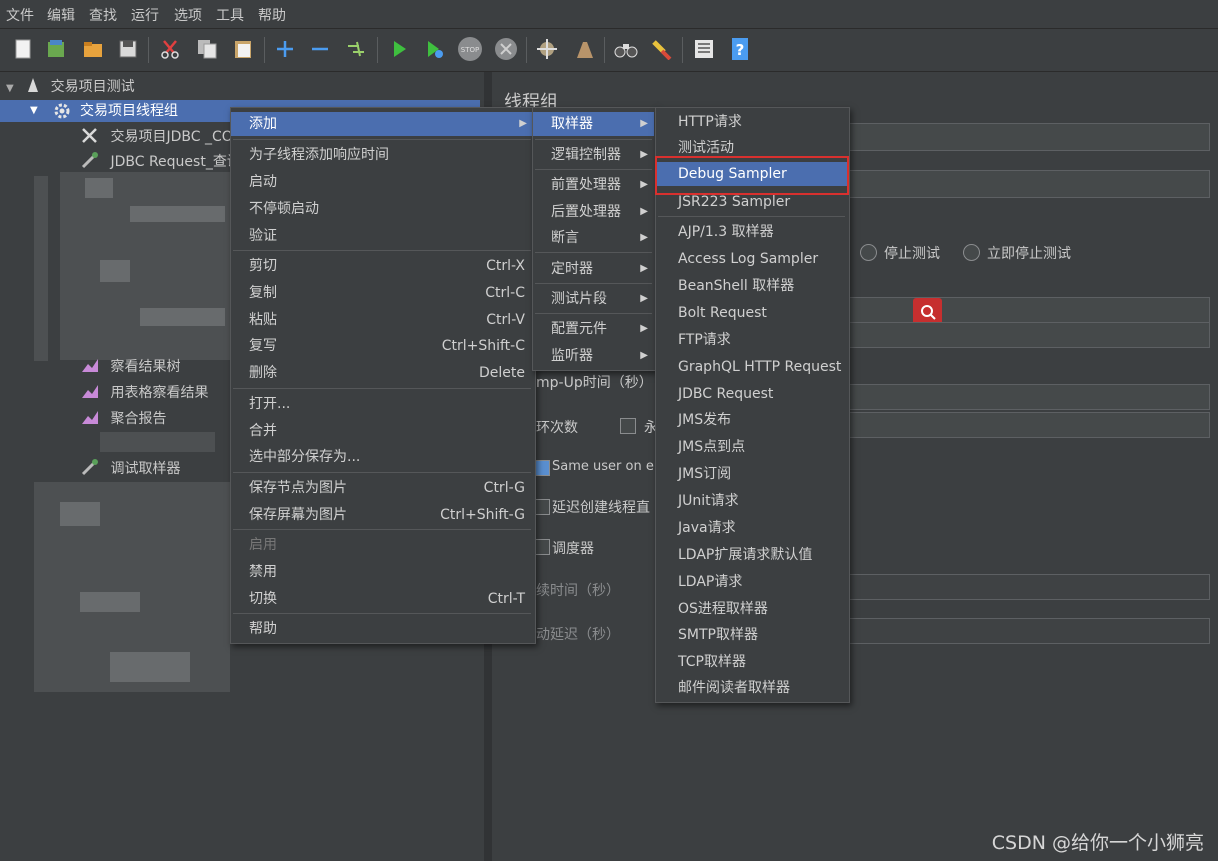 Image resolution: width=1218 pixels, height=861 pixels. I want to click on cut-icon, so click(170, 49).